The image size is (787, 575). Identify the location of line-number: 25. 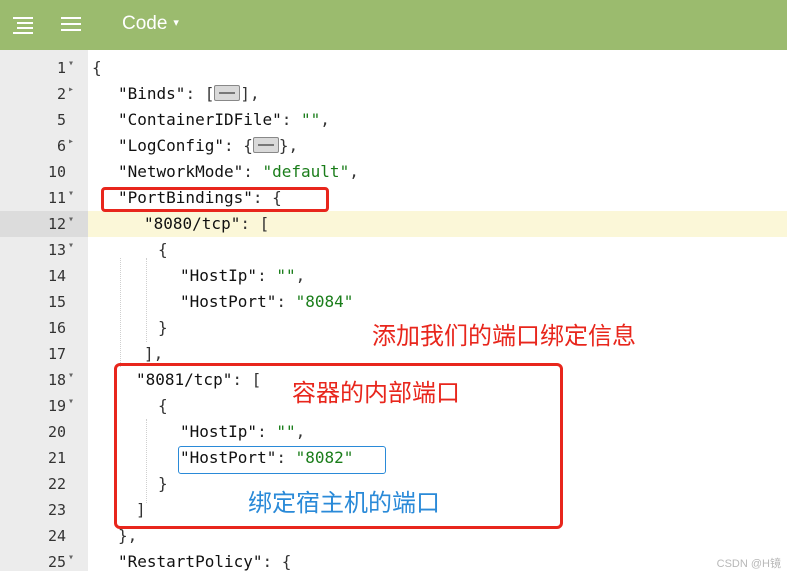
(56, 562).